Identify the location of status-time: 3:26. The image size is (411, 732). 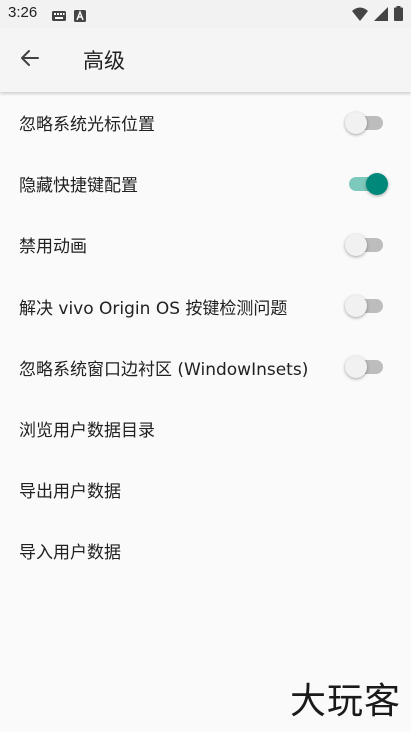
(23, 12).